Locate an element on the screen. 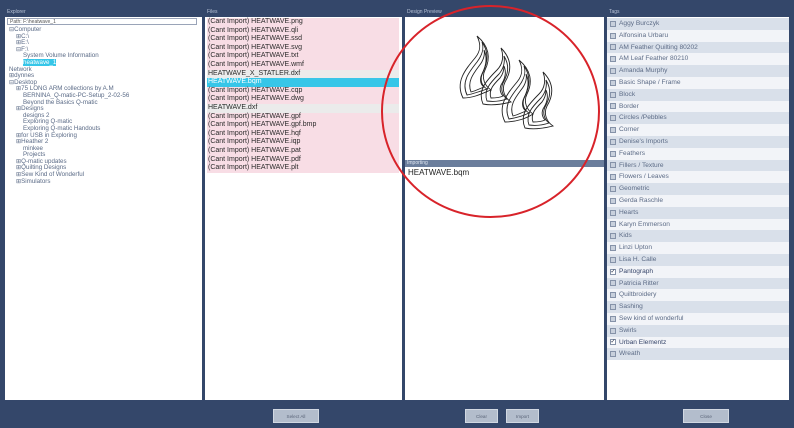 The height and width of the screenshot is (428, 794). file-row: (Cant Import) HEATWAVE.gpf is located at coordinates (303, 117).